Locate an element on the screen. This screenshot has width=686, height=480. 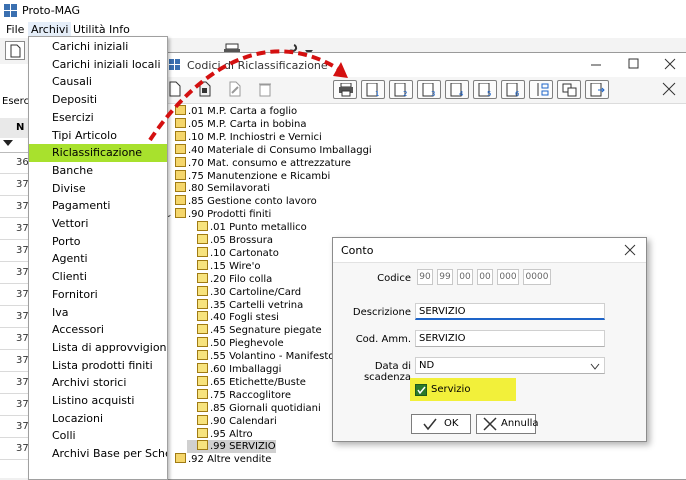
tree-leaf: .95 Altro is located at coordinates (220, 434).